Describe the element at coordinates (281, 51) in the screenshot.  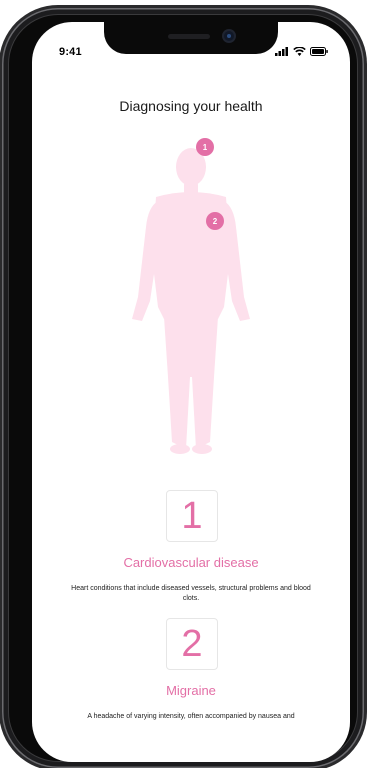
I see `cellular-signal-icon` at that location.